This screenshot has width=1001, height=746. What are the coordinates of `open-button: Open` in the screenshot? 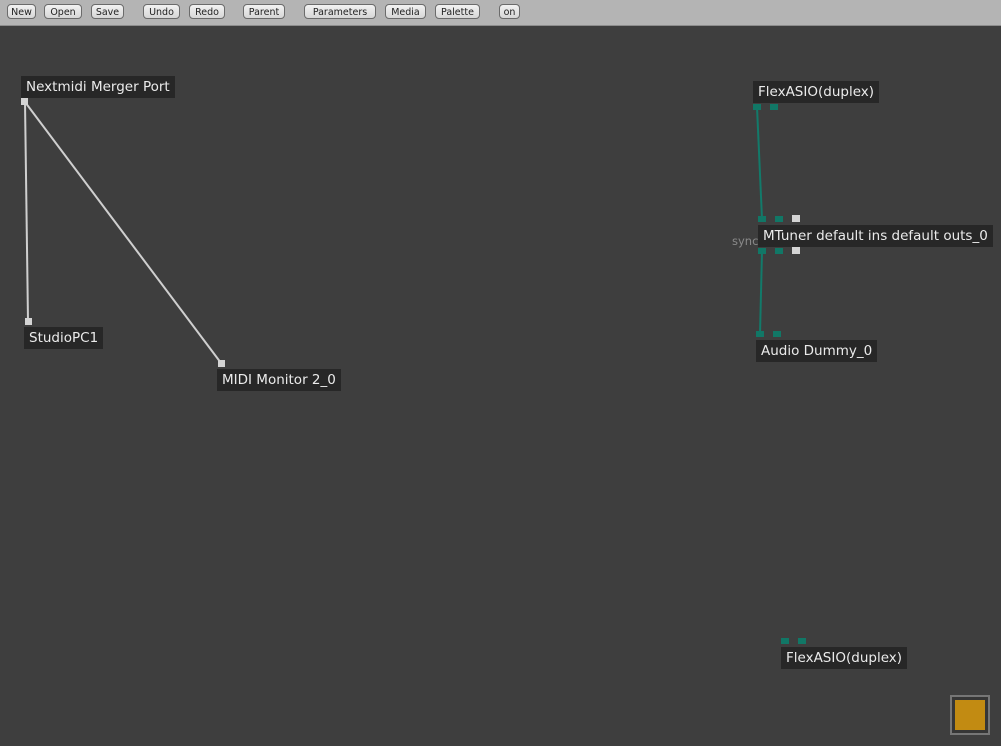 It's located at (63, 11).